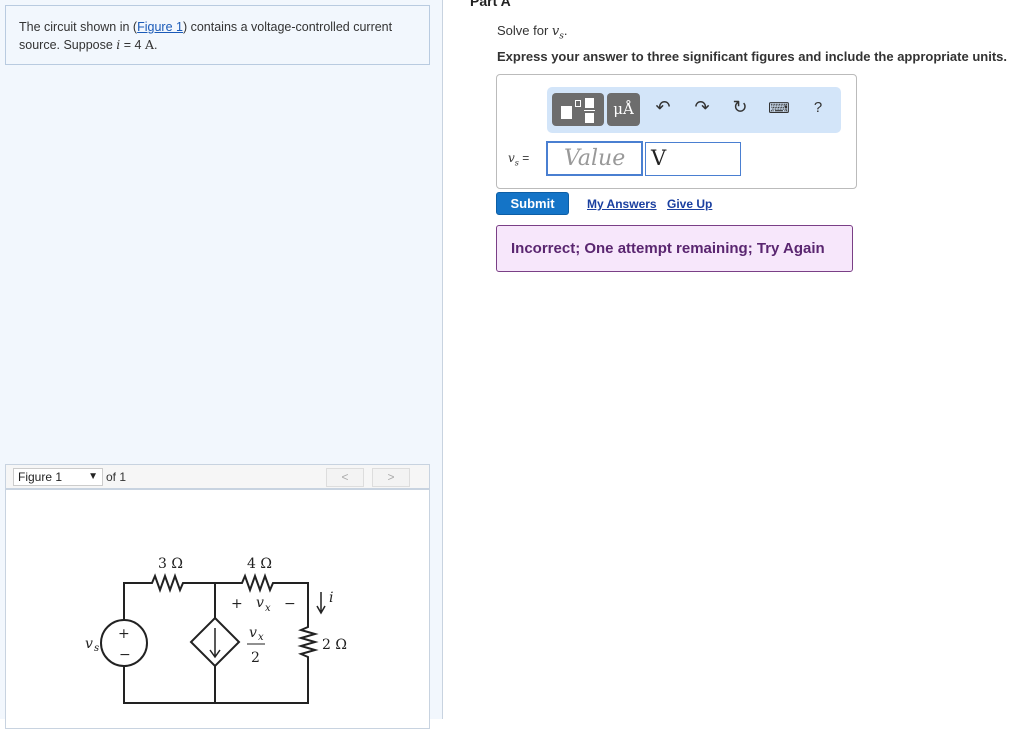 This screenshot has width=1024, height=729. I want to click on my-answers-link: My Answers, so click(622, 204).